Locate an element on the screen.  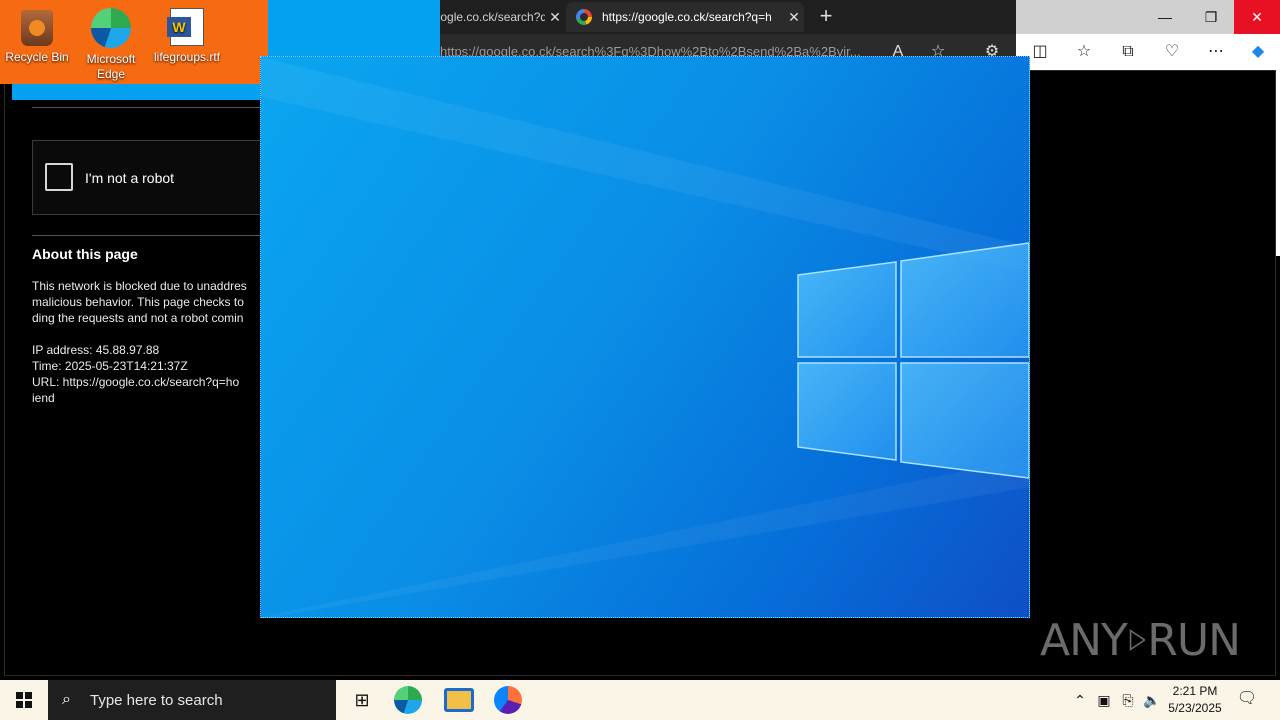
windows-start-icon is located at coordinates (24, 700).